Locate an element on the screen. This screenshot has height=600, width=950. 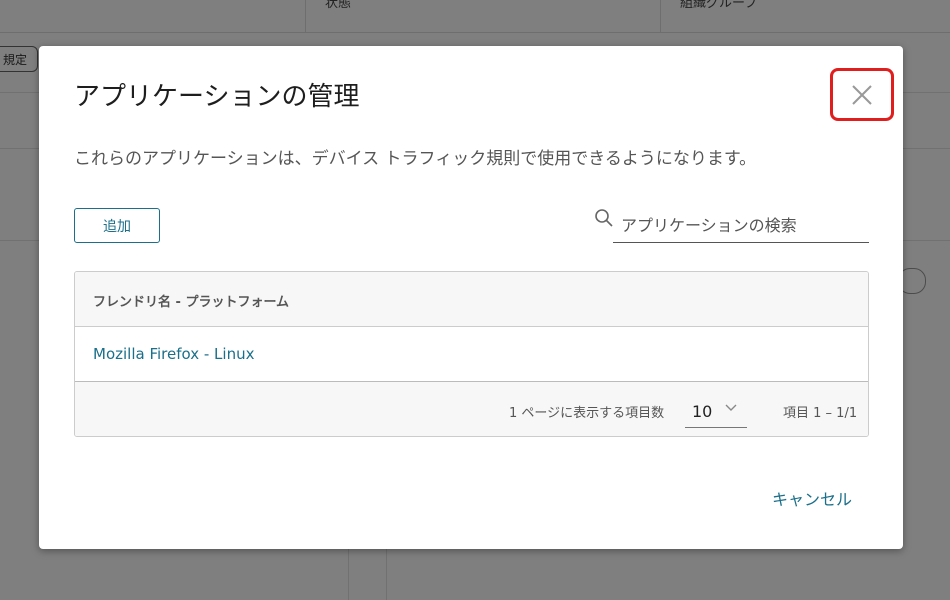
search-icon is located at coordinates (604, 218).